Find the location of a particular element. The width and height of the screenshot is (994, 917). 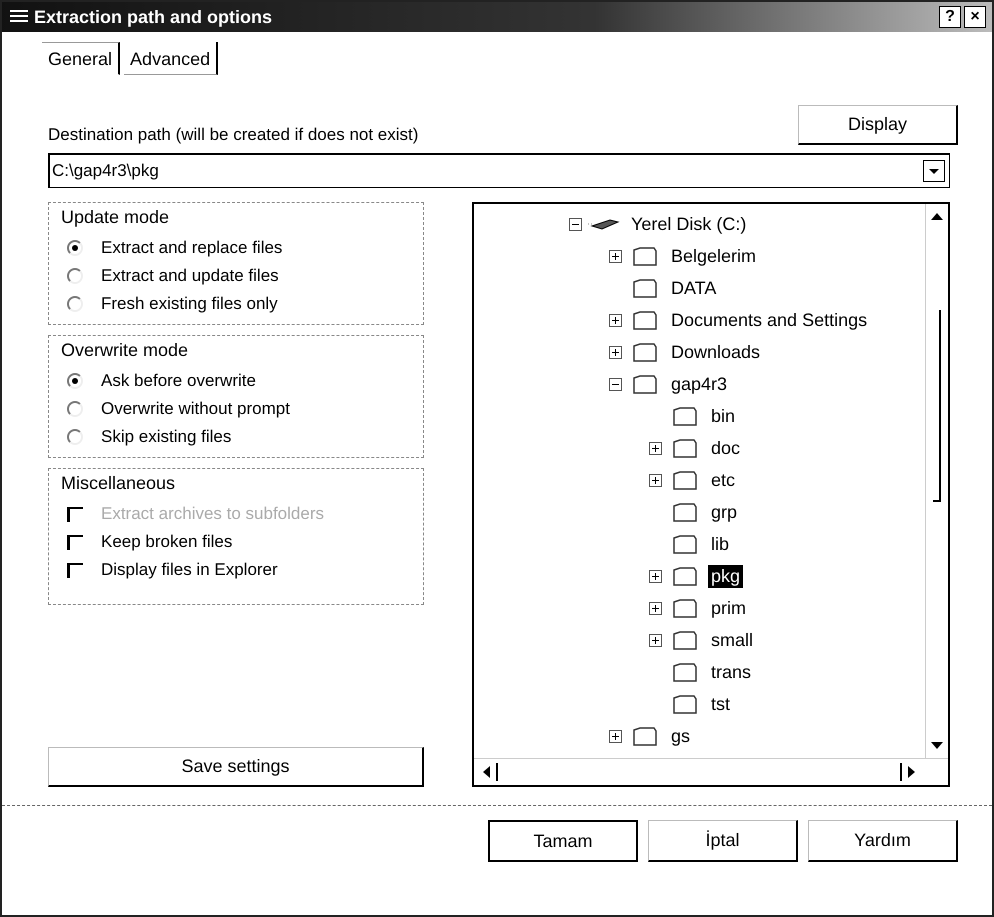

group-title: Update mode is located at coordinates (115, 217).